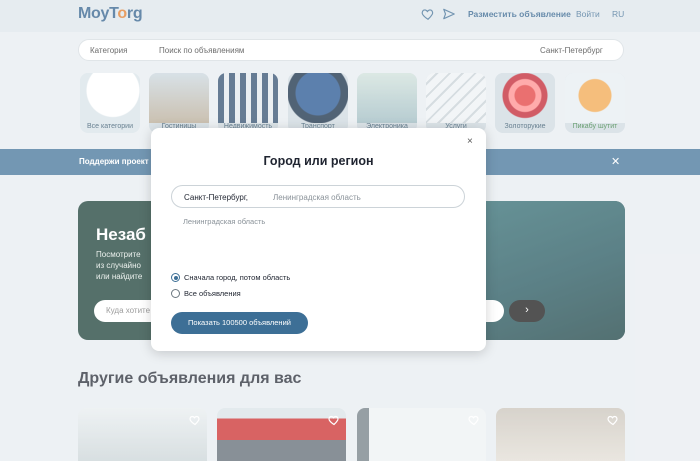 The height and width of the screenshot is (461, 700). Describe the element at coordinates (237, 277) in the screenshot. I see `radio-label: Сначала город, потом область` at that location.